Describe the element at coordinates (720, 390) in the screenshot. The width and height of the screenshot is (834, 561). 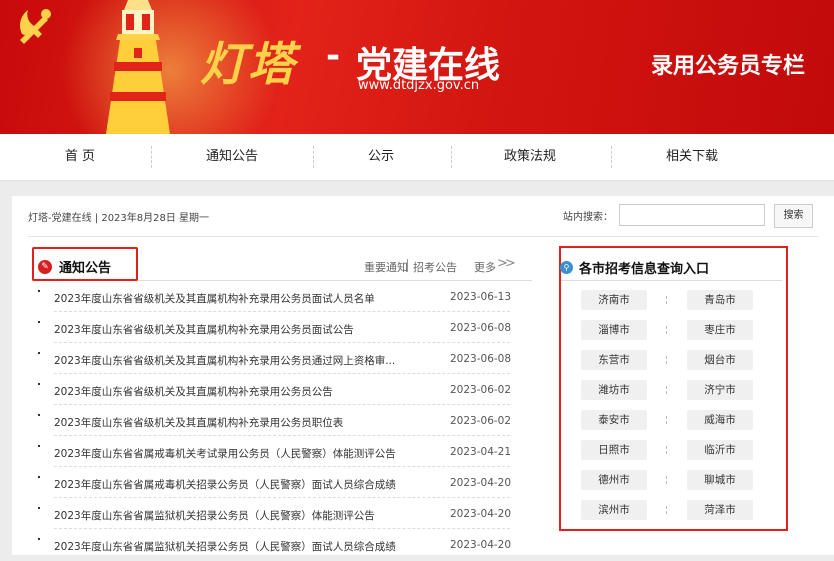
I see `city-link-jining: 济宁市` at that location.